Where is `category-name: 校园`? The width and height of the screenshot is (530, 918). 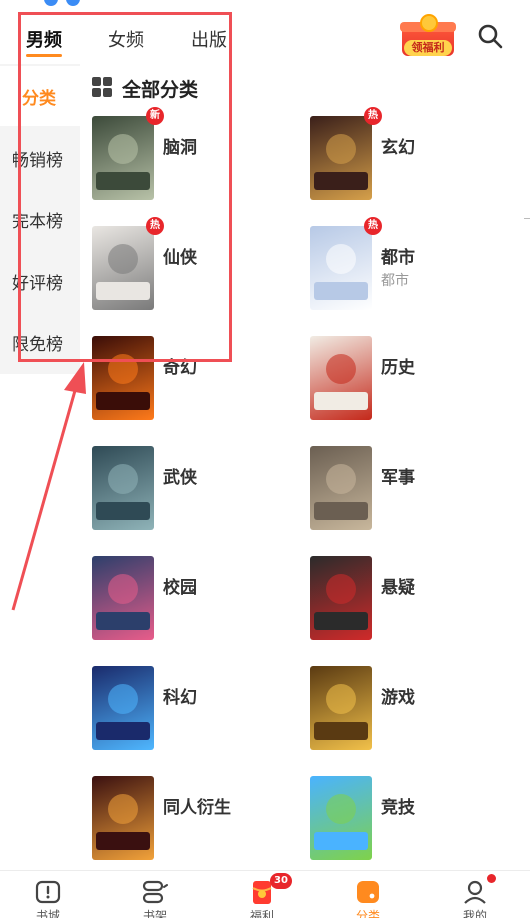
category-name: 校园 is located at coordinates (180, 588).